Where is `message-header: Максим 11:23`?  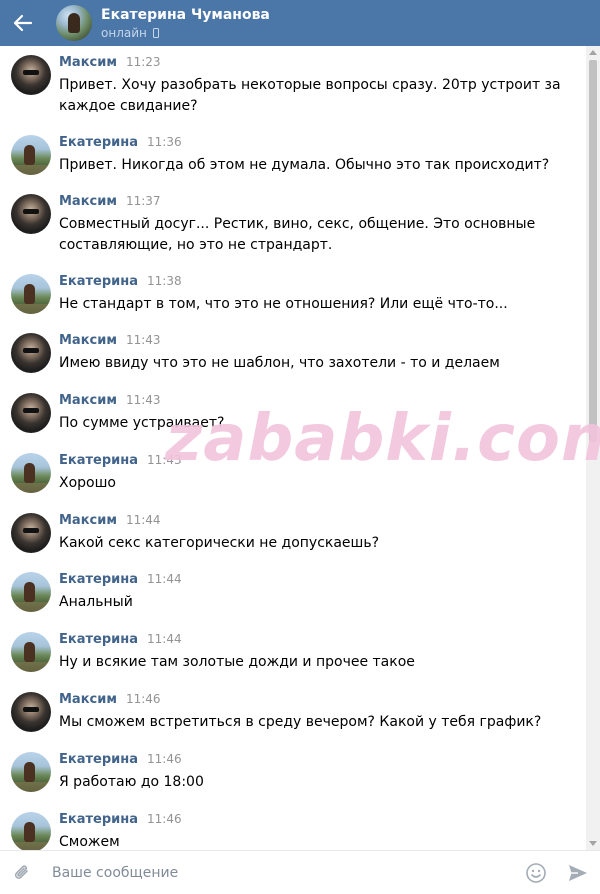
message-header: Максим 11:23 is located at coordinates (110, 62).